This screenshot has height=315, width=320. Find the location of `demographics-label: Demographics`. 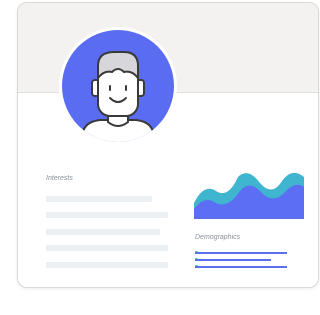

demographics-label: Demographics is located at coordinates (218, 237).